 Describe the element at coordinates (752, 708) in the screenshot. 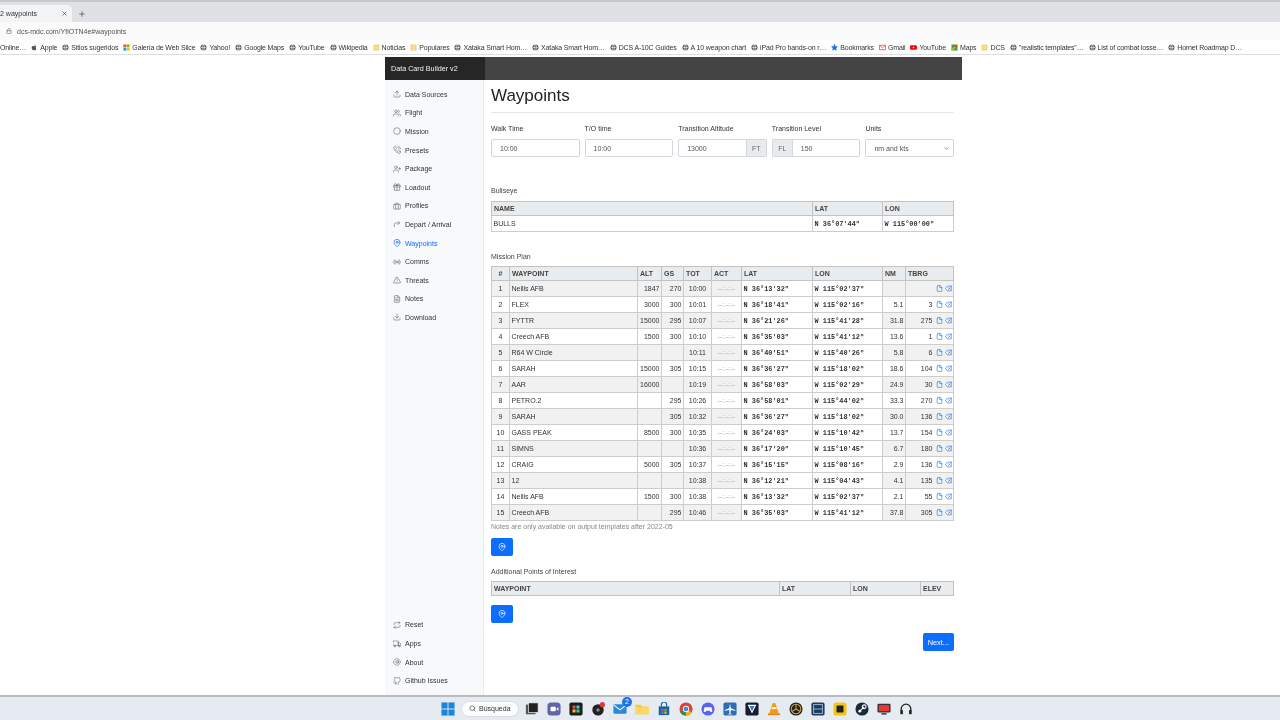

I see `triangle-tile-icon` at that location.